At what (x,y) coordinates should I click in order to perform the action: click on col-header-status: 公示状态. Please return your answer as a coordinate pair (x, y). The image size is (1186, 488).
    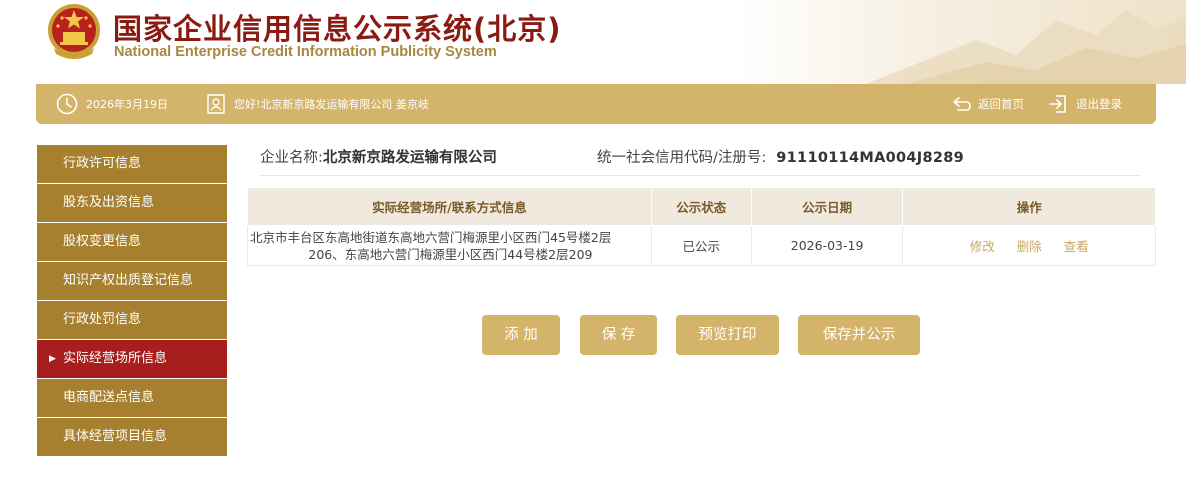
    Looking at the image, I should click on (701, 206).